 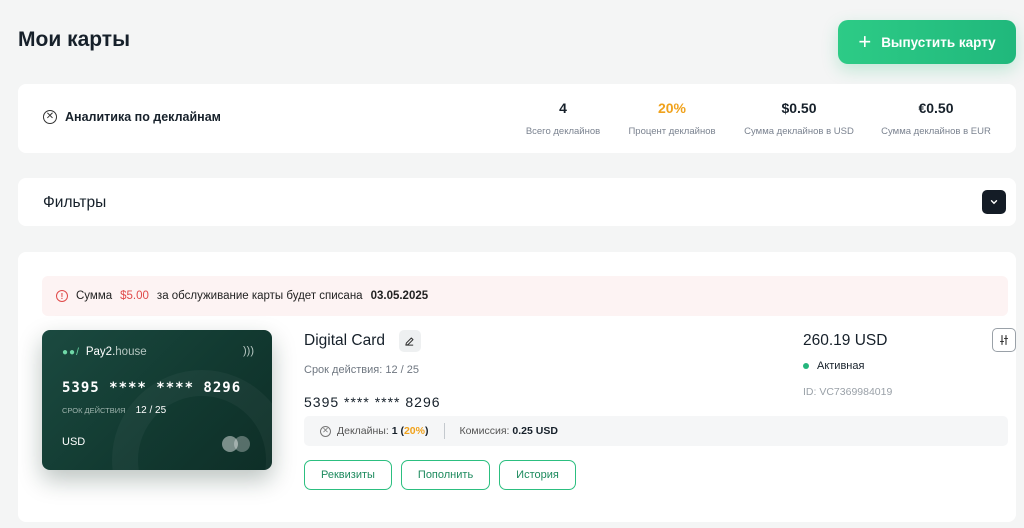 What do you see at coordinates (94, 410) in the screenshot?
I see `card-expiry-label: СРОК ДЕЙСТВИЯ` at bounding box center [94, 410].